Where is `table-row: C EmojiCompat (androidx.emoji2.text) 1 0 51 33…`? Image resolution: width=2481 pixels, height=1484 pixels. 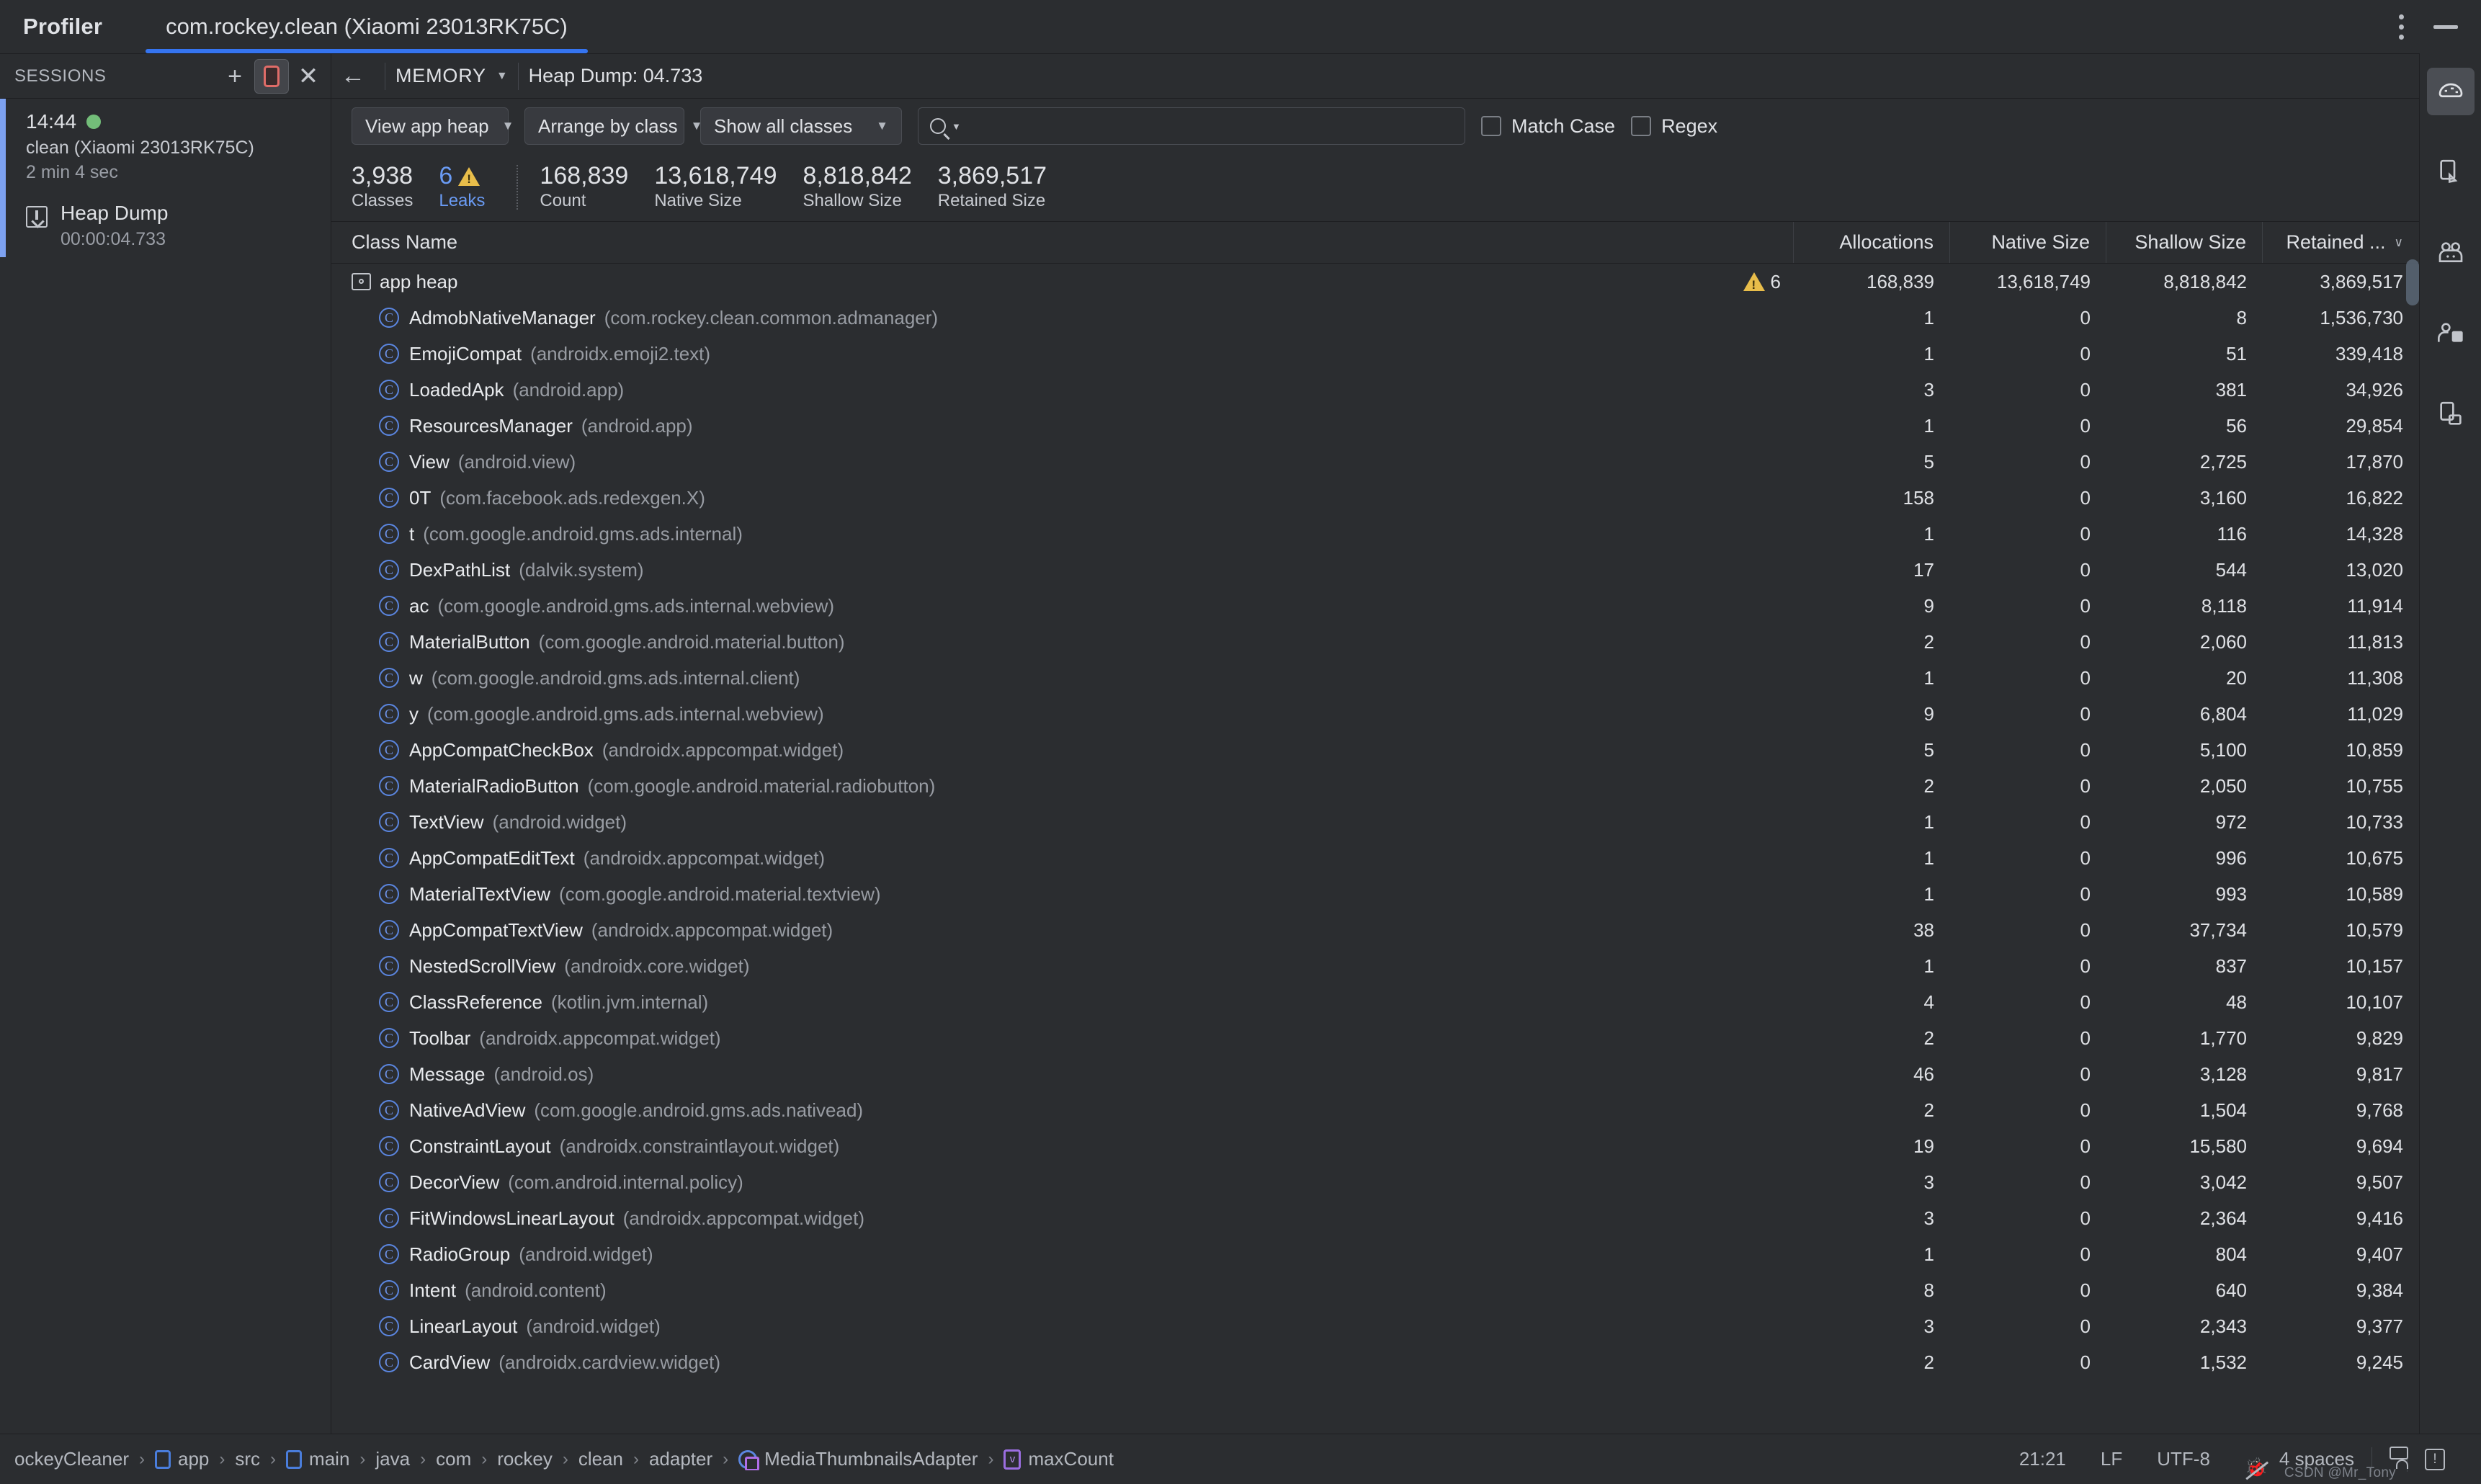
table-row: C EmojiCompat (androidx.emoji2.text) 1 0 51 33… is located at coordinates (1375, 354).